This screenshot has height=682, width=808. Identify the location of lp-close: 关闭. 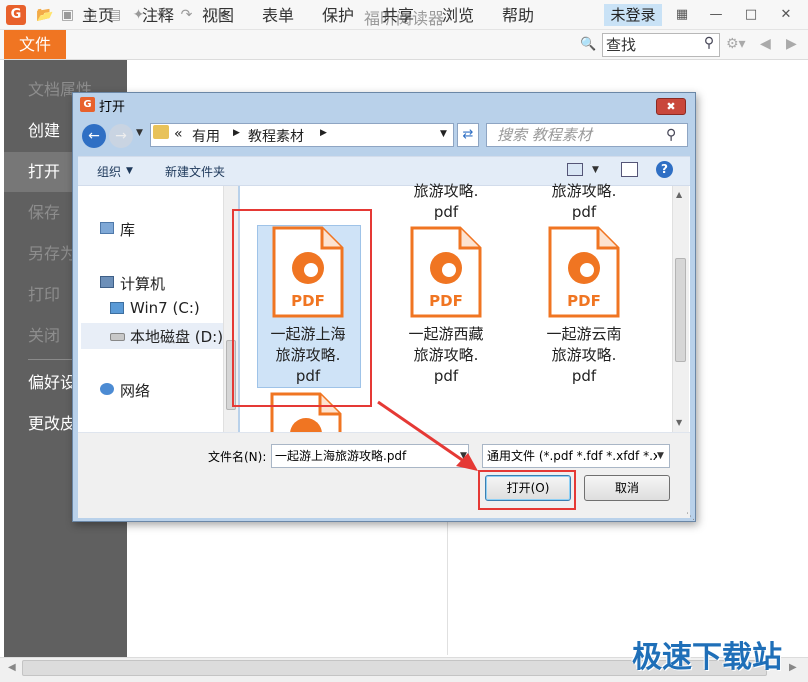
(44, 336).